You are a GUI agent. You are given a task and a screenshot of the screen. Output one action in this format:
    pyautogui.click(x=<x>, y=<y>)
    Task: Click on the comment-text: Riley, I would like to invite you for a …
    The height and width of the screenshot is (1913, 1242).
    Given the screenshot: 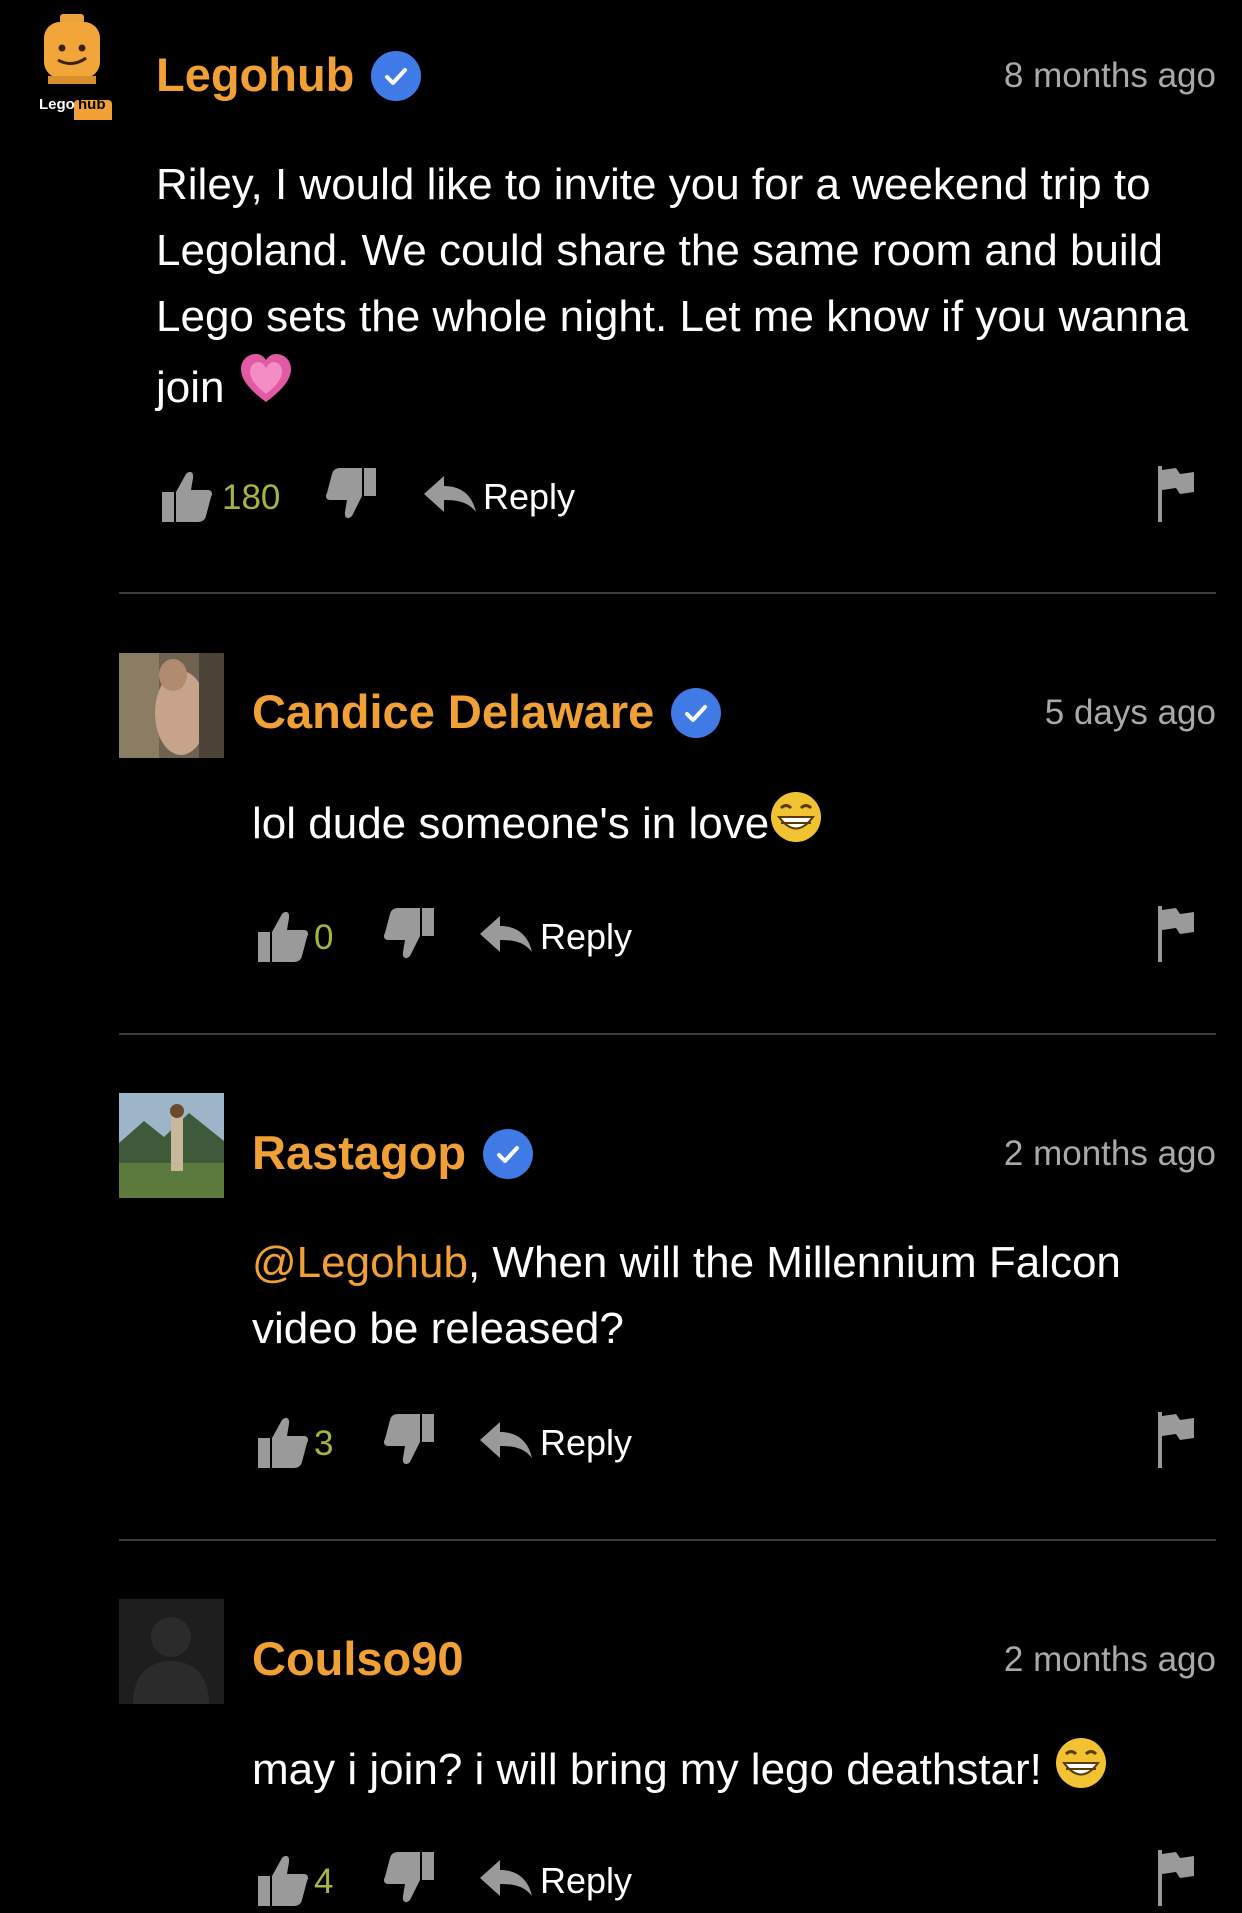 What is the action you would take?
    pyautogui.click(x=686, y=289)
    